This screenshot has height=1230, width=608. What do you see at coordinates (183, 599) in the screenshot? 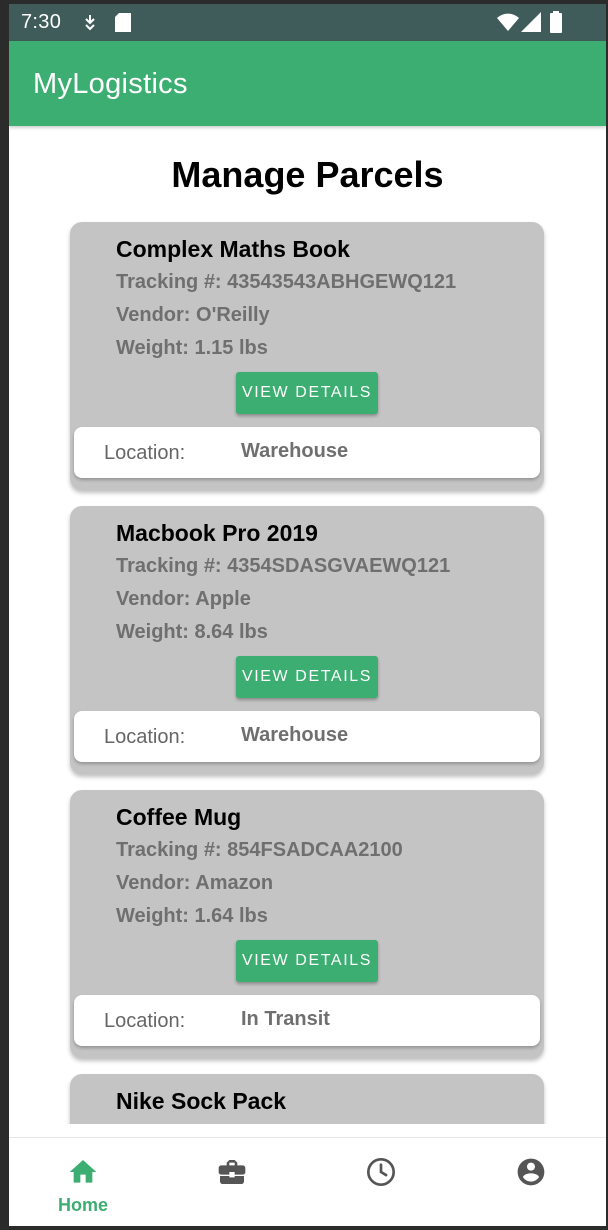
I see `parcel-vendor: Vendor: Apple` at bounding box center [183, 599].